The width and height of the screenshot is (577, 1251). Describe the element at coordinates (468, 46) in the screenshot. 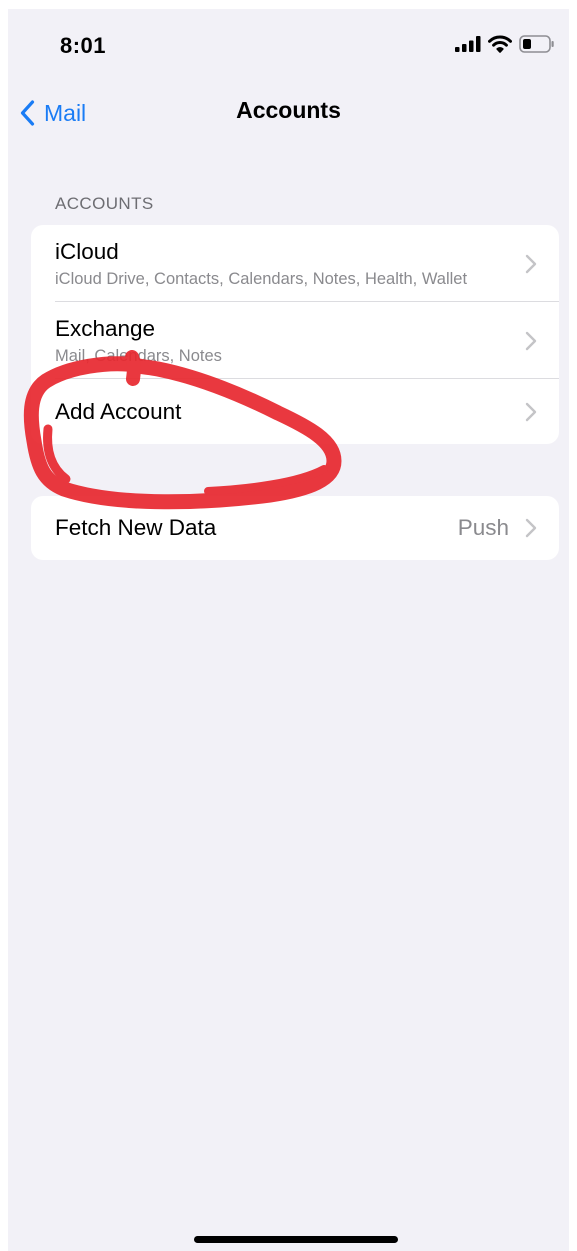

I see `cellular-signal-icon` at that location.